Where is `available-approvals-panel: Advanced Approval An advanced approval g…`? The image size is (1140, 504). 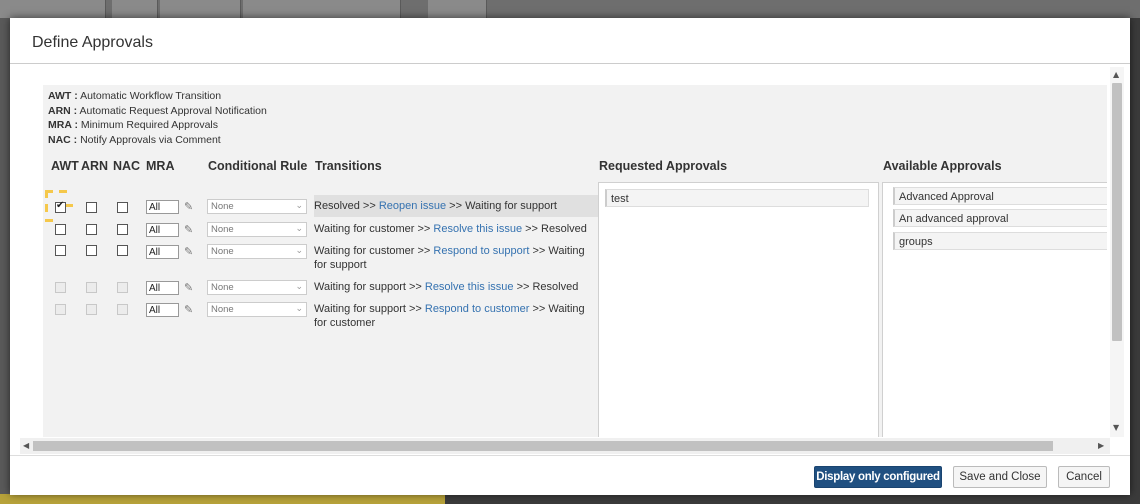
available-approvals-panel: Advanced Approval An advanced approval g… is located at coordinates (994, 309).